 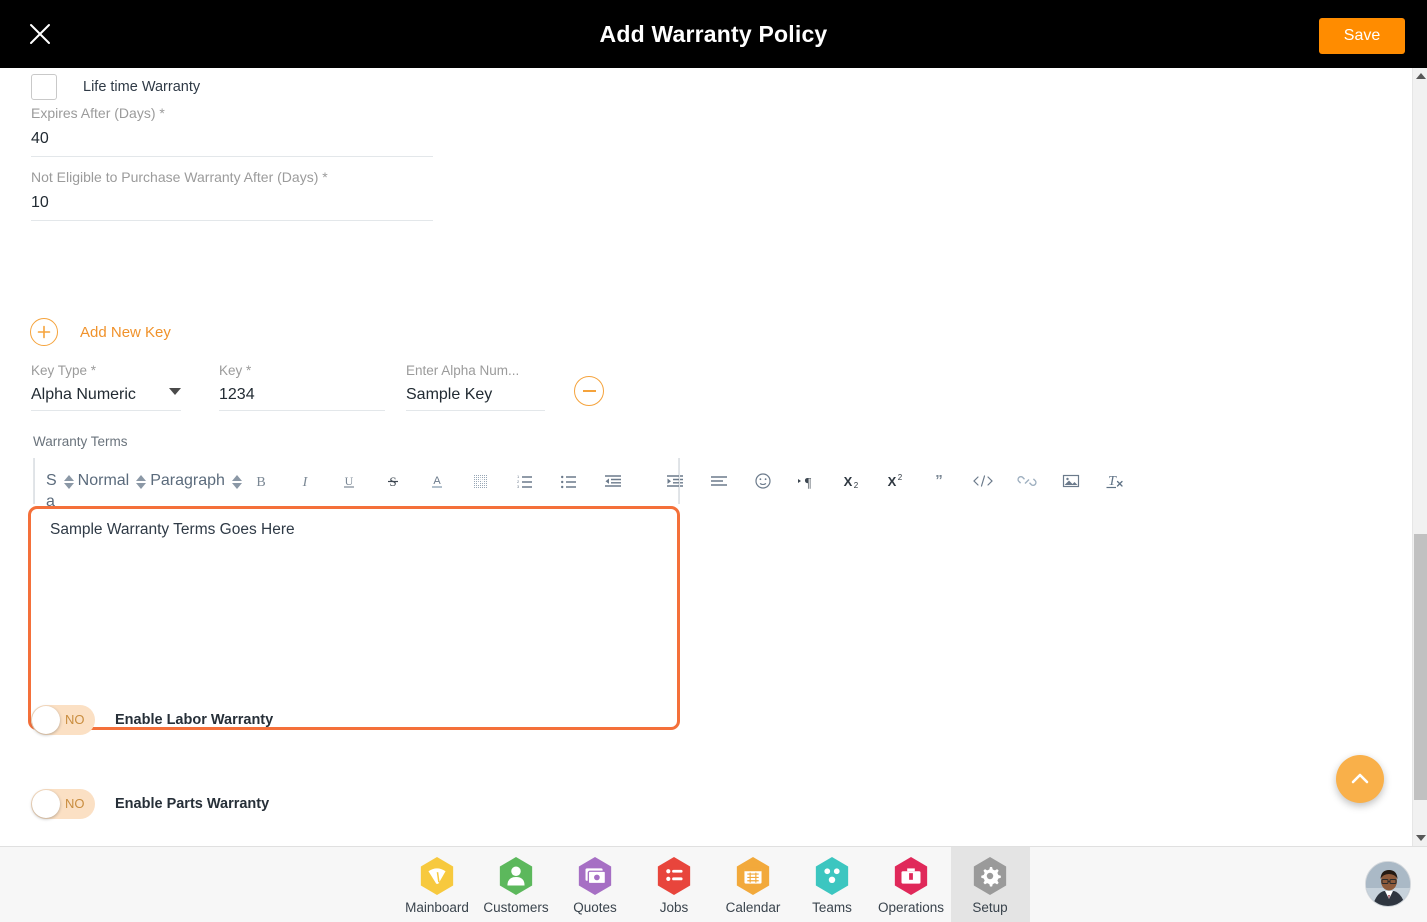 I want to click on enable-parts-warranty-toggle: NO, so click(x=63, y=804).